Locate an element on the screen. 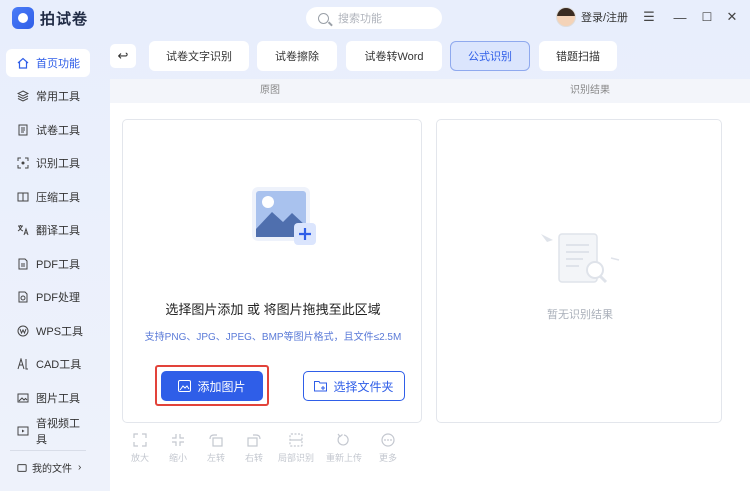 This screenshot has height=491, width=750. add-image-button: 添加图片 is located at coordinates (212, 386).